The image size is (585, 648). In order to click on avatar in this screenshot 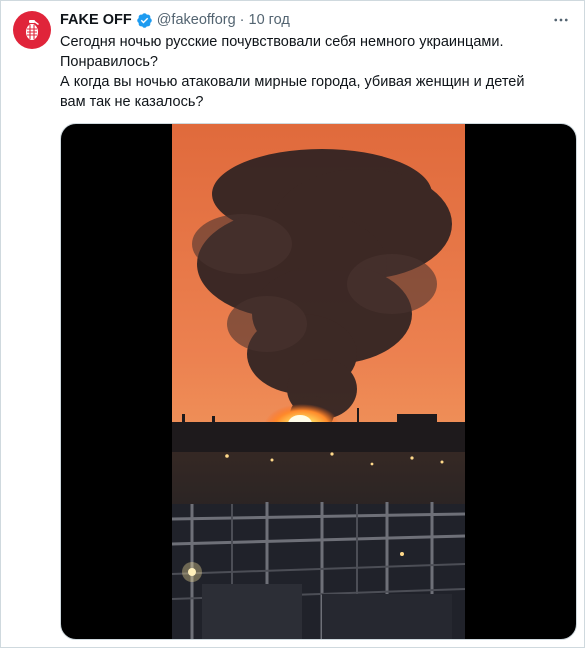, I will do `click(32, 30)`.